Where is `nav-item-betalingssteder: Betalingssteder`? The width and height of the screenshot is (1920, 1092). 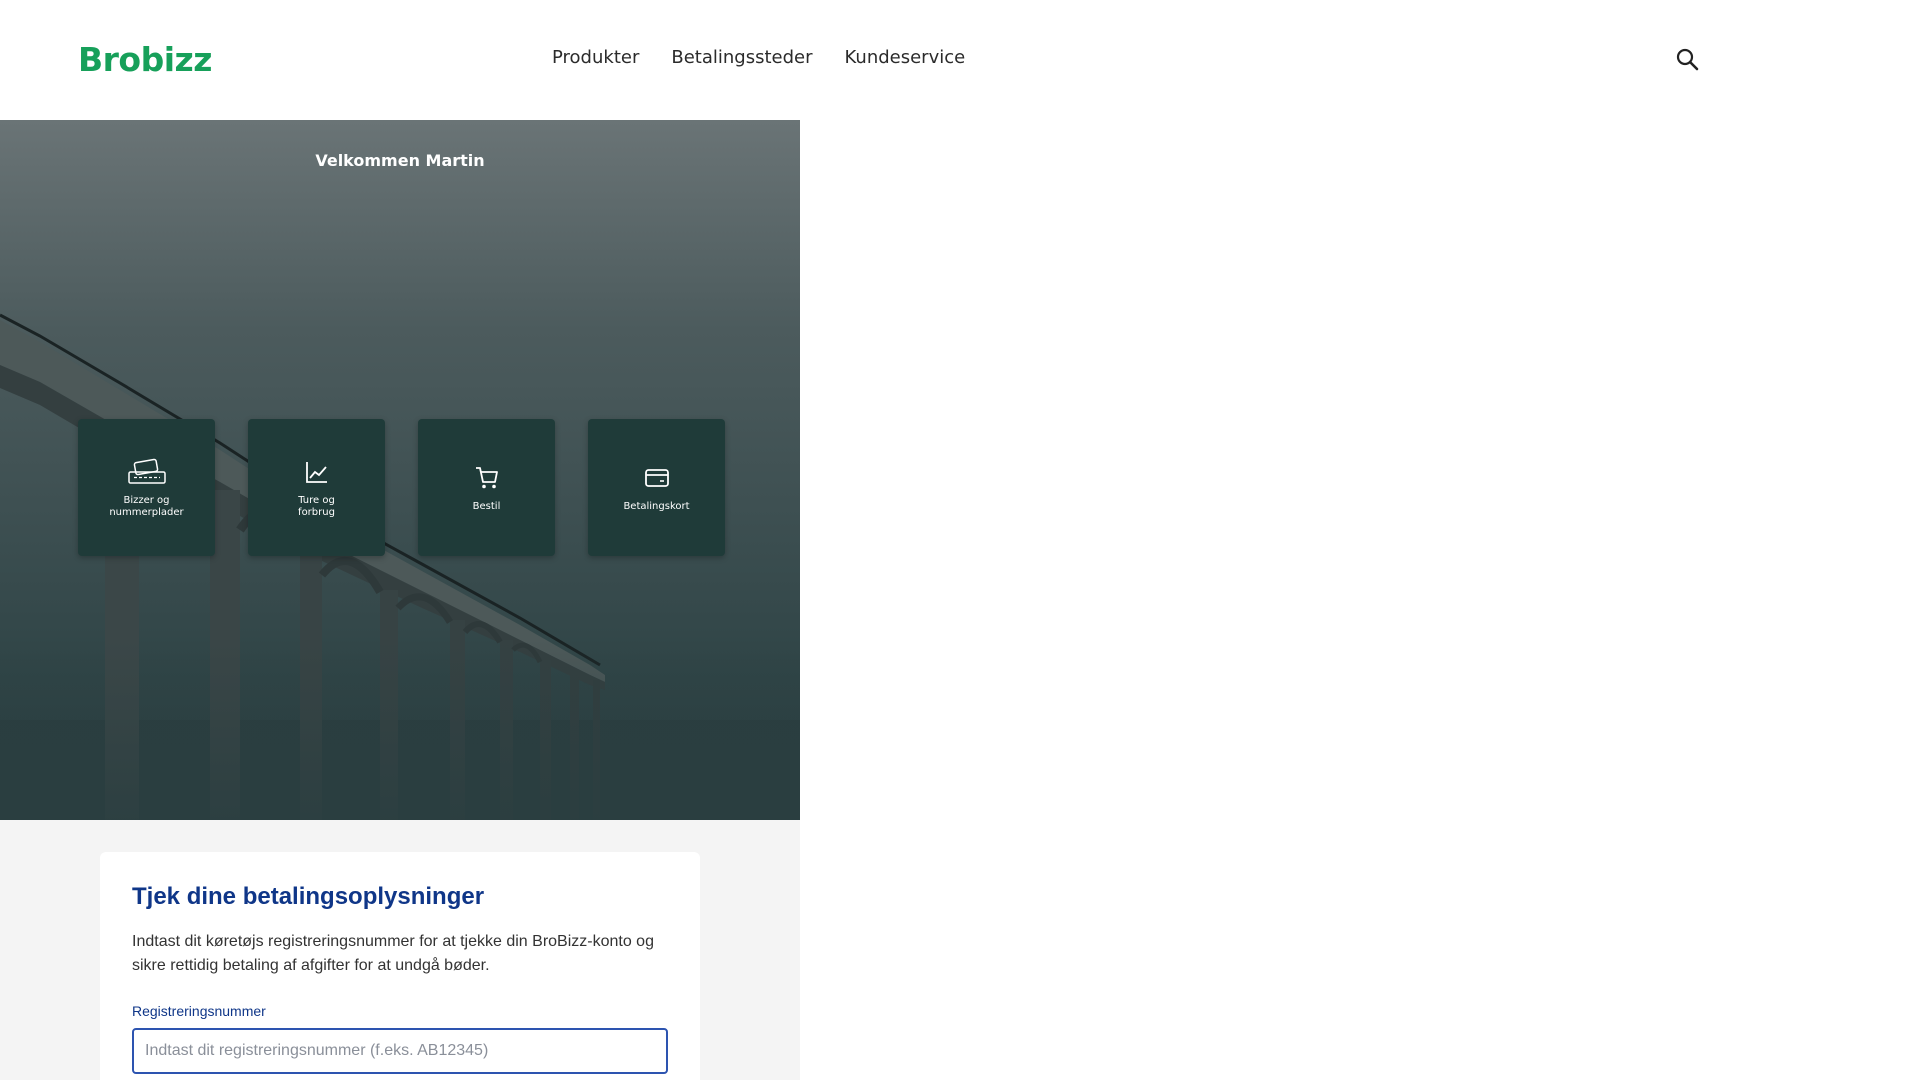
nav-item-betalingssteder: Betalingssteder is located at coordinates (741, 58).